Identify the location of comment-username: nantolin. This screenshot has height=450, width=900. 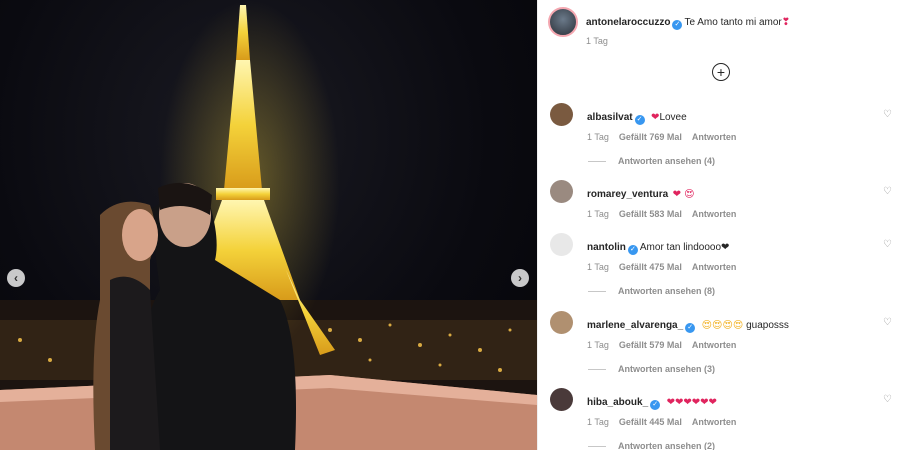
(606, 247).